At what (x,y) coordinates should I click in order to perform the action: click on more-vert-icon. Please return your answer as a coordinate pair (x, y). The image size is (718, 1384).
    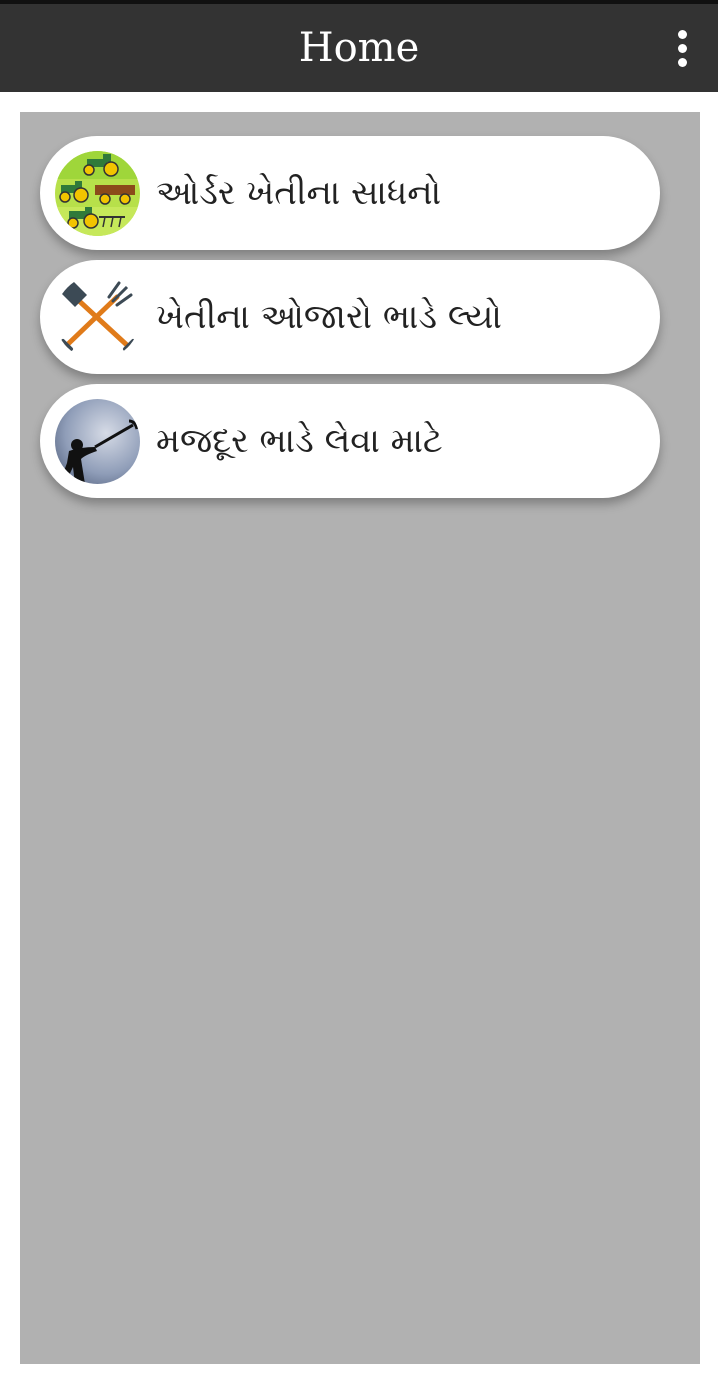
    Looking at the image, I should click on (682, 48).